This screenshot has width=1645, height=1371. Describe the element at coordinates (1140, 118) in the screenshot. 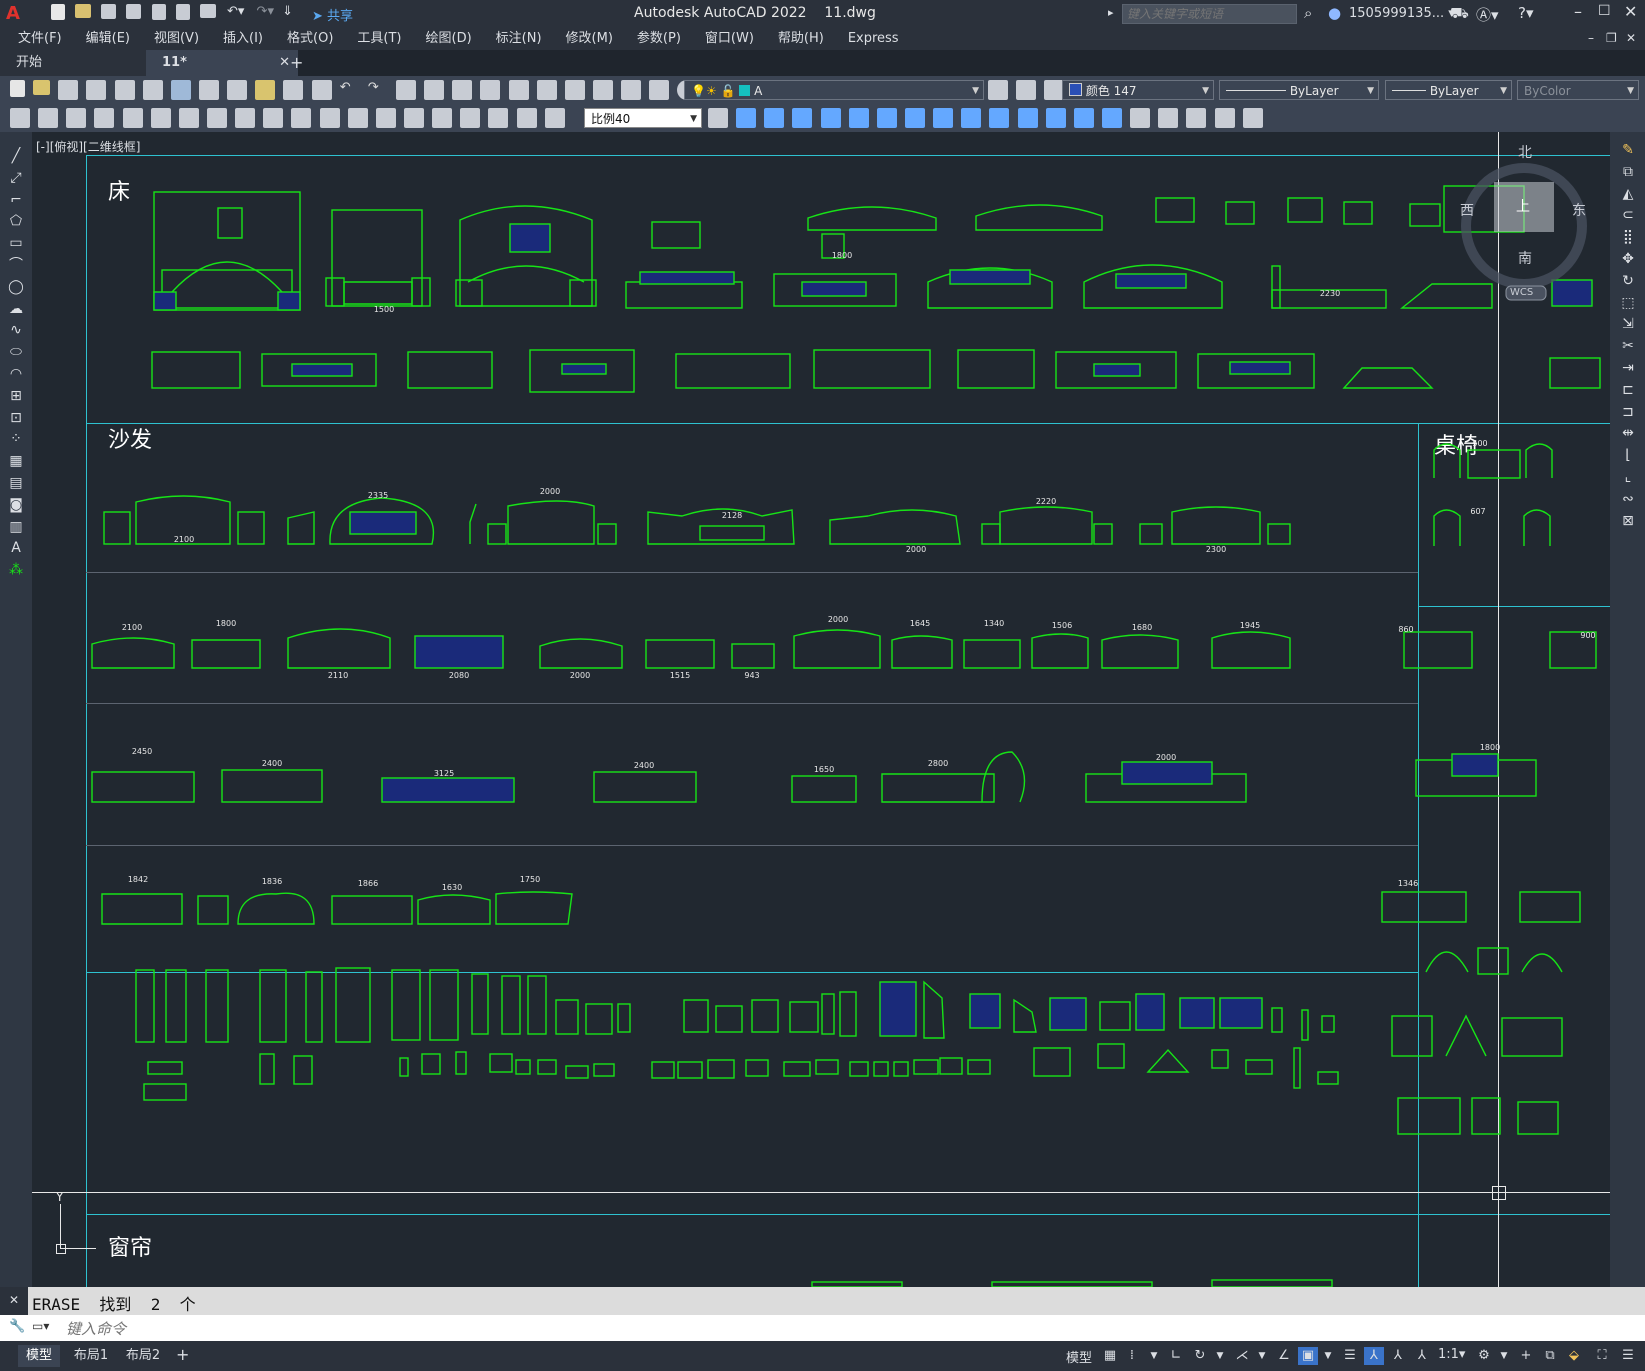

I see `explode-icon` at that location.